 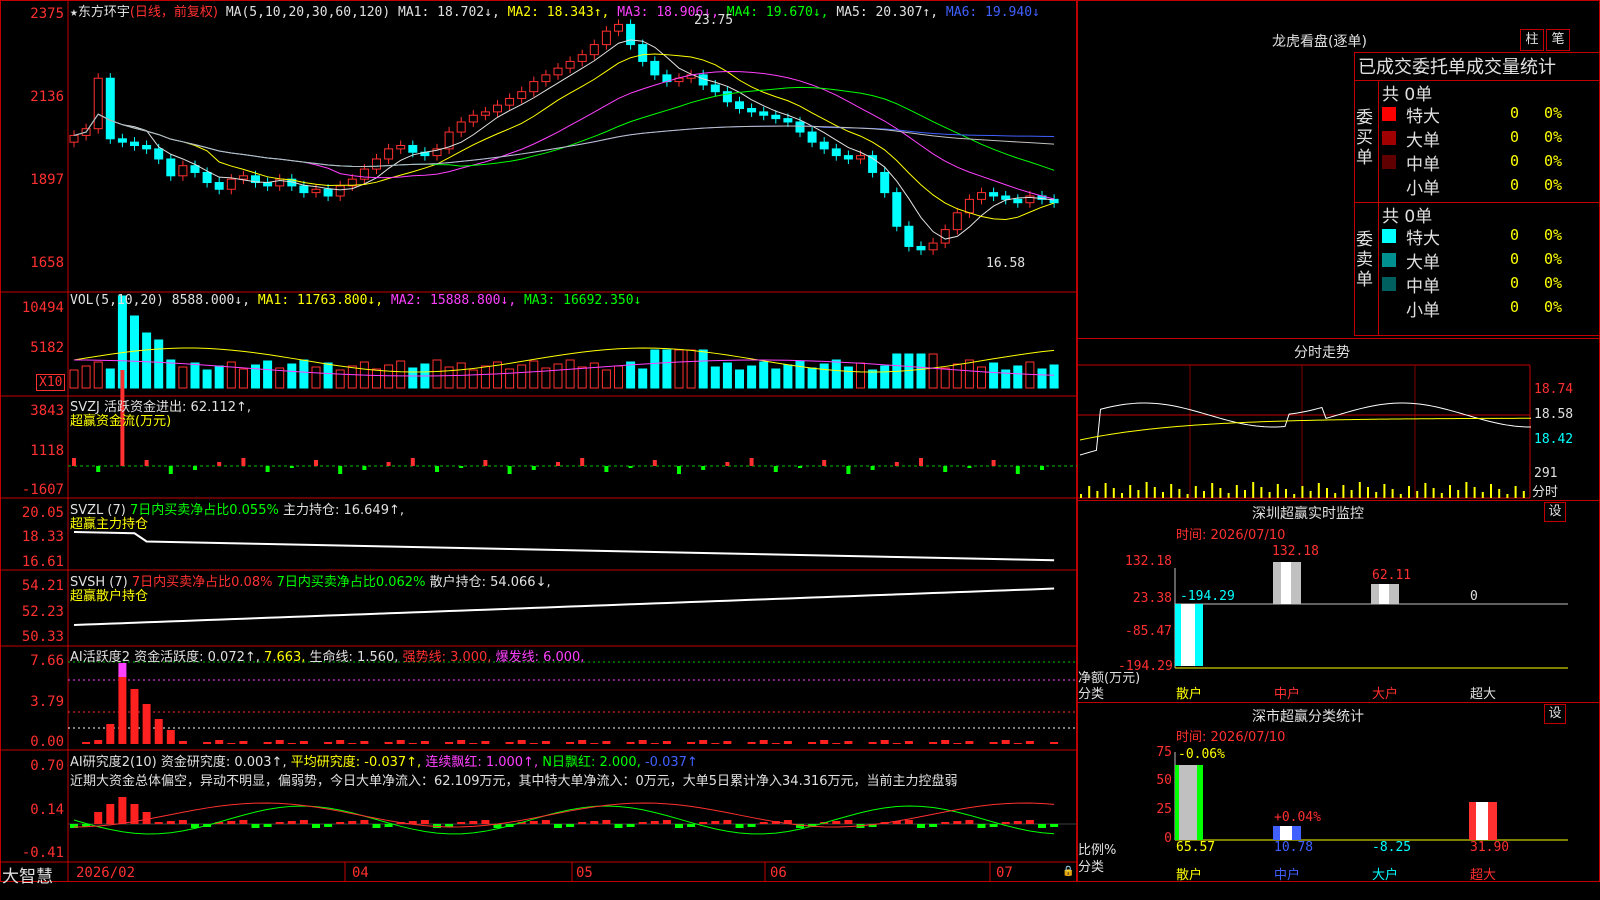 I want to click on price-axis-label: 2136, so click(x=47, y=97).